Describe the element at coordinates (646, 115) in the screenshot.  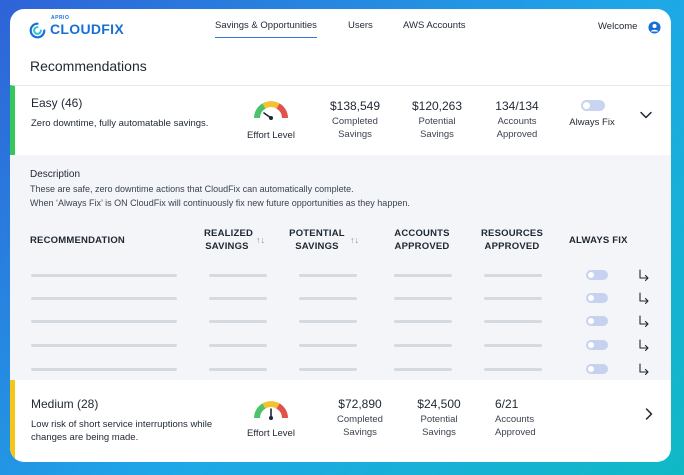
I see `chevron-down-icon` at that location.